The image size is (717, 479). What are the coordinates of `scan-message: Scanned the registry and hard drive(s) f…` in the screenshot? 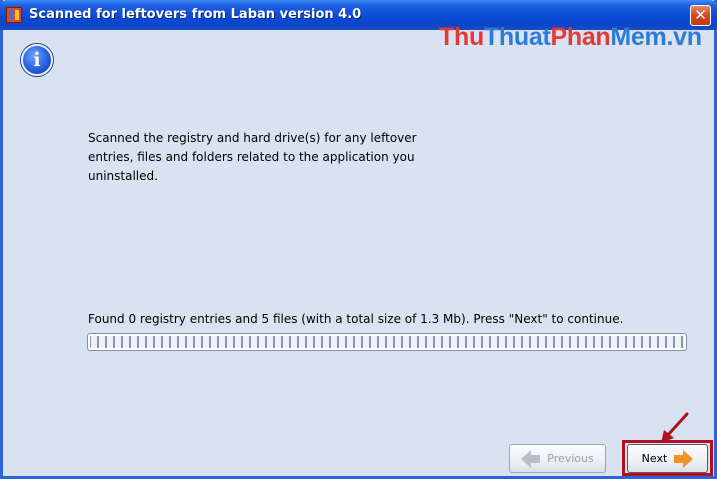 It's located at (252, 157).